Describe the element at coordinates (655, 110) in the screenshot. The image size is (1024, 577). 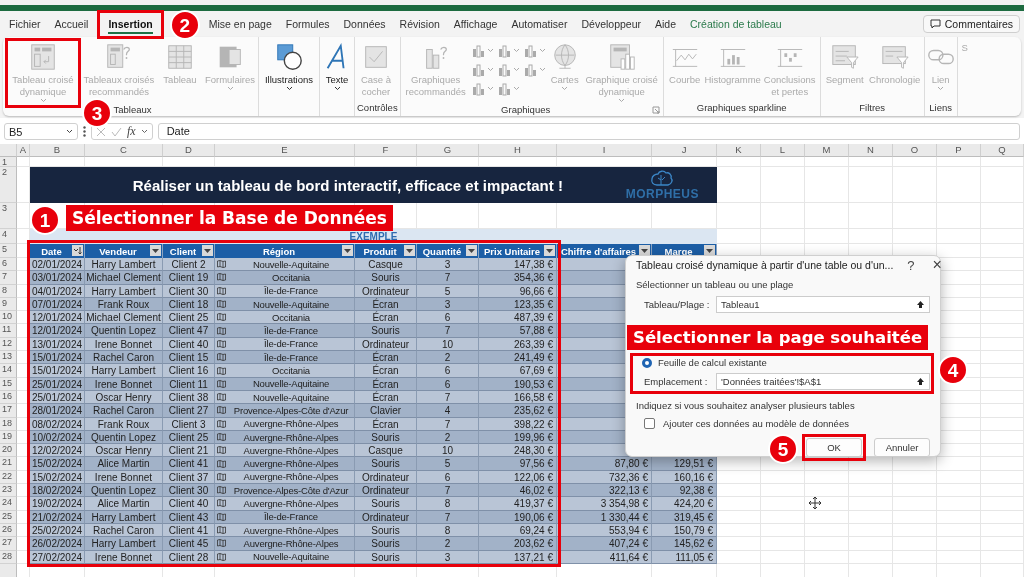
I see `dialog-launcher-icon` at that location.